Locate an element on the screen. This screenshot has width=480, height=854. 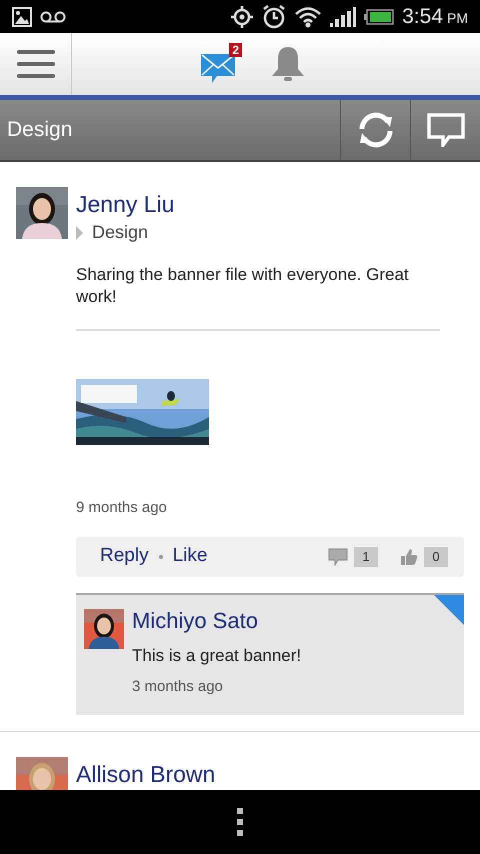
triangle-icon is located at coordinates (79, 233).